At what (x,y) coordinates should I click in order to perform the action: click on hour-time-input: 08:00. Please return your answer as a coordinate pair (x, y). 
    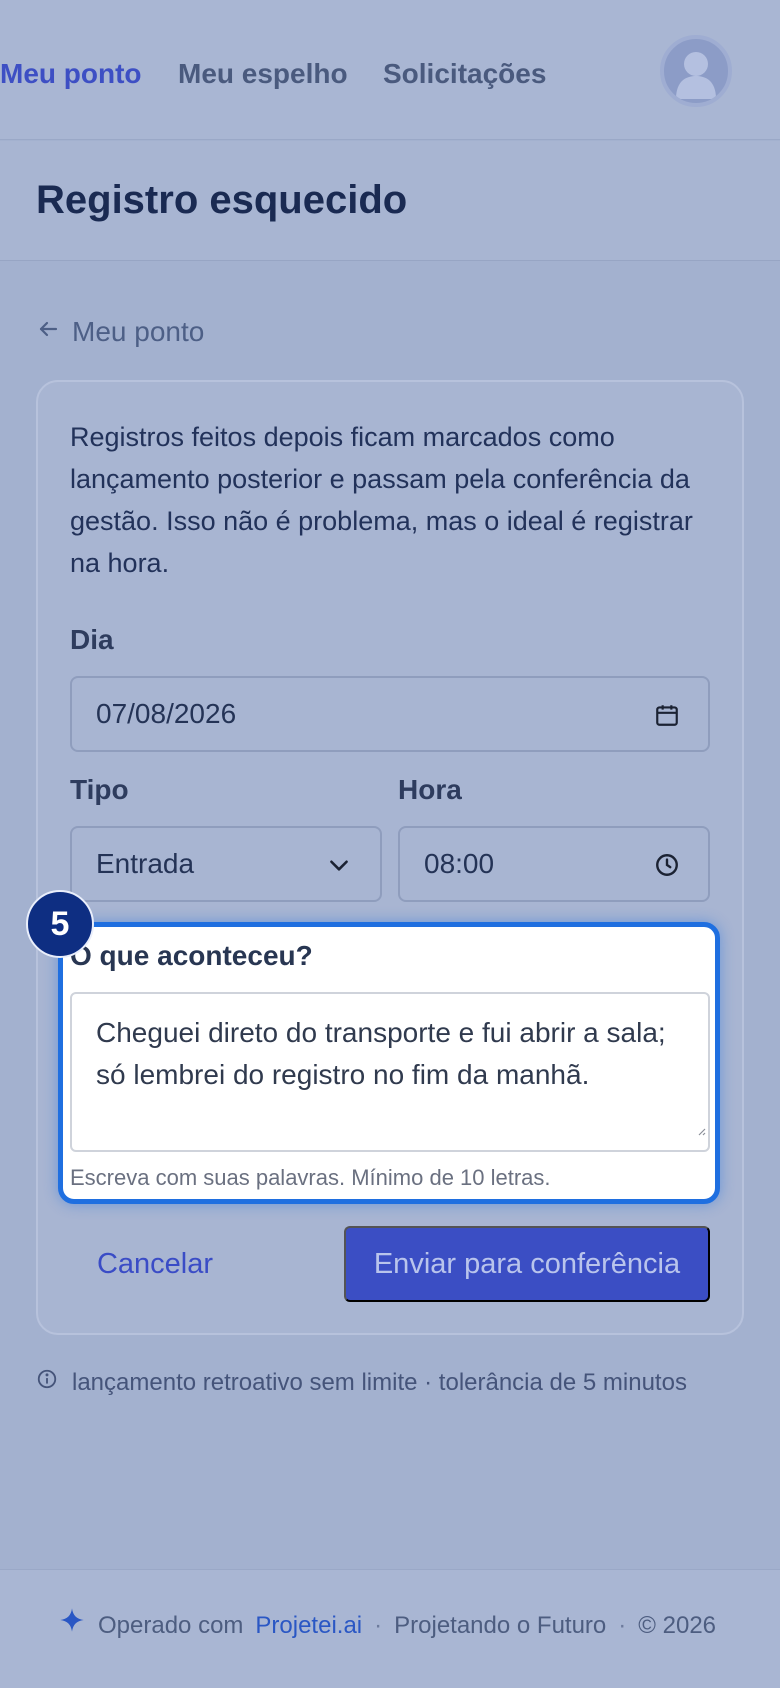
    Looking at the image, I should click on (554, 864).